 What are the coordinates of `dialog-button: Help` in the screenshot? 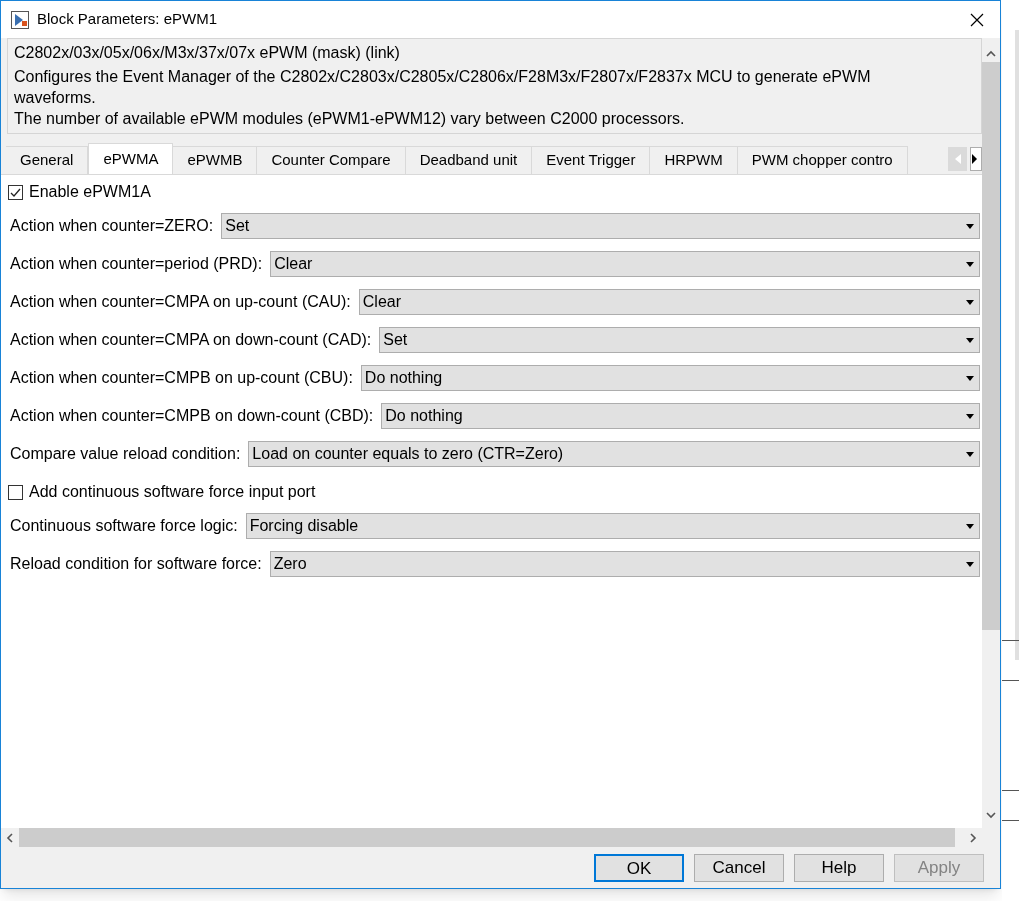 It's located at (839, 867).